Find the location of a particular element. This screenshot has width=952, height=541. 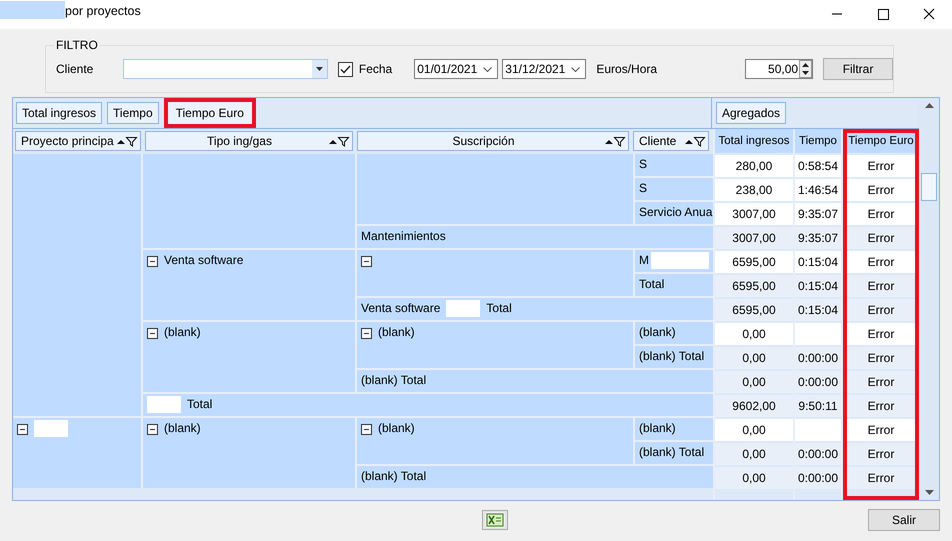

row-field-header: Tipo ing/gas is located at coordinates (249, 141).